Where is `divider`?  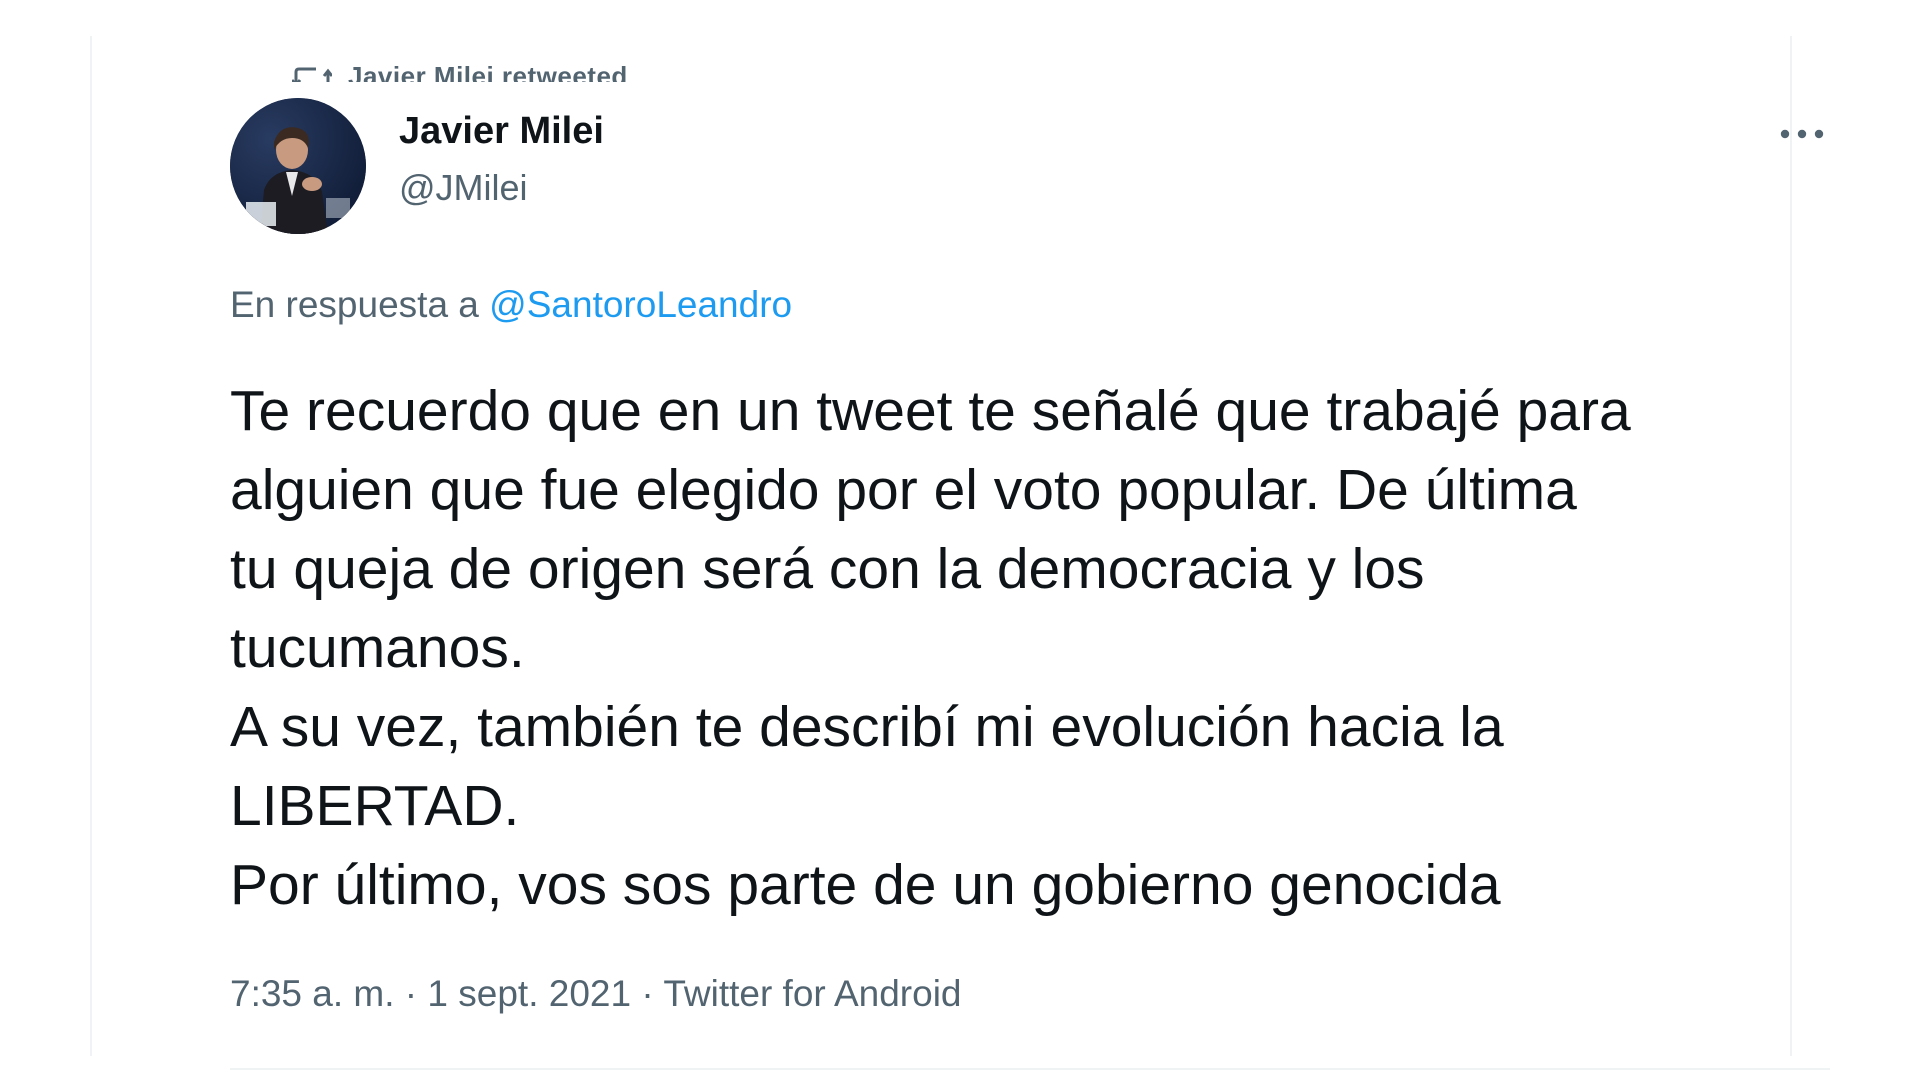
divider is located at coordinates (1030, 1069).